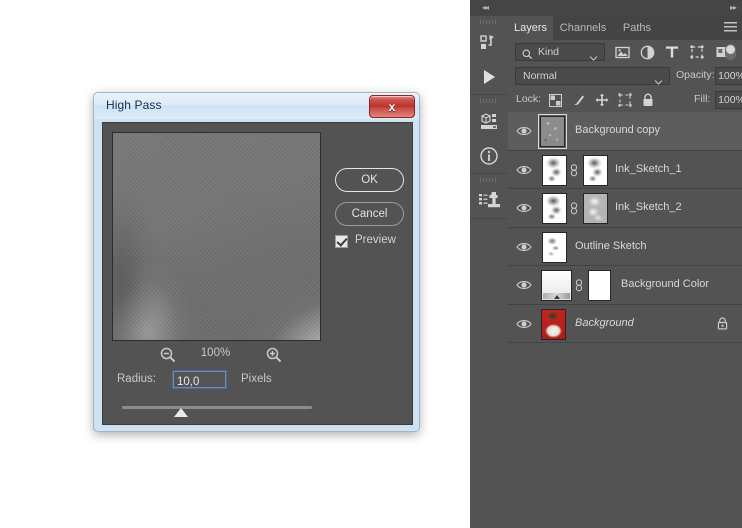 Image resolution: width=742 pixels, height=528 pixels. What do you see at coordinates (617, 130) in the screenshot?
I see `layer-name: Background copy` at bounding box center [617, 130].